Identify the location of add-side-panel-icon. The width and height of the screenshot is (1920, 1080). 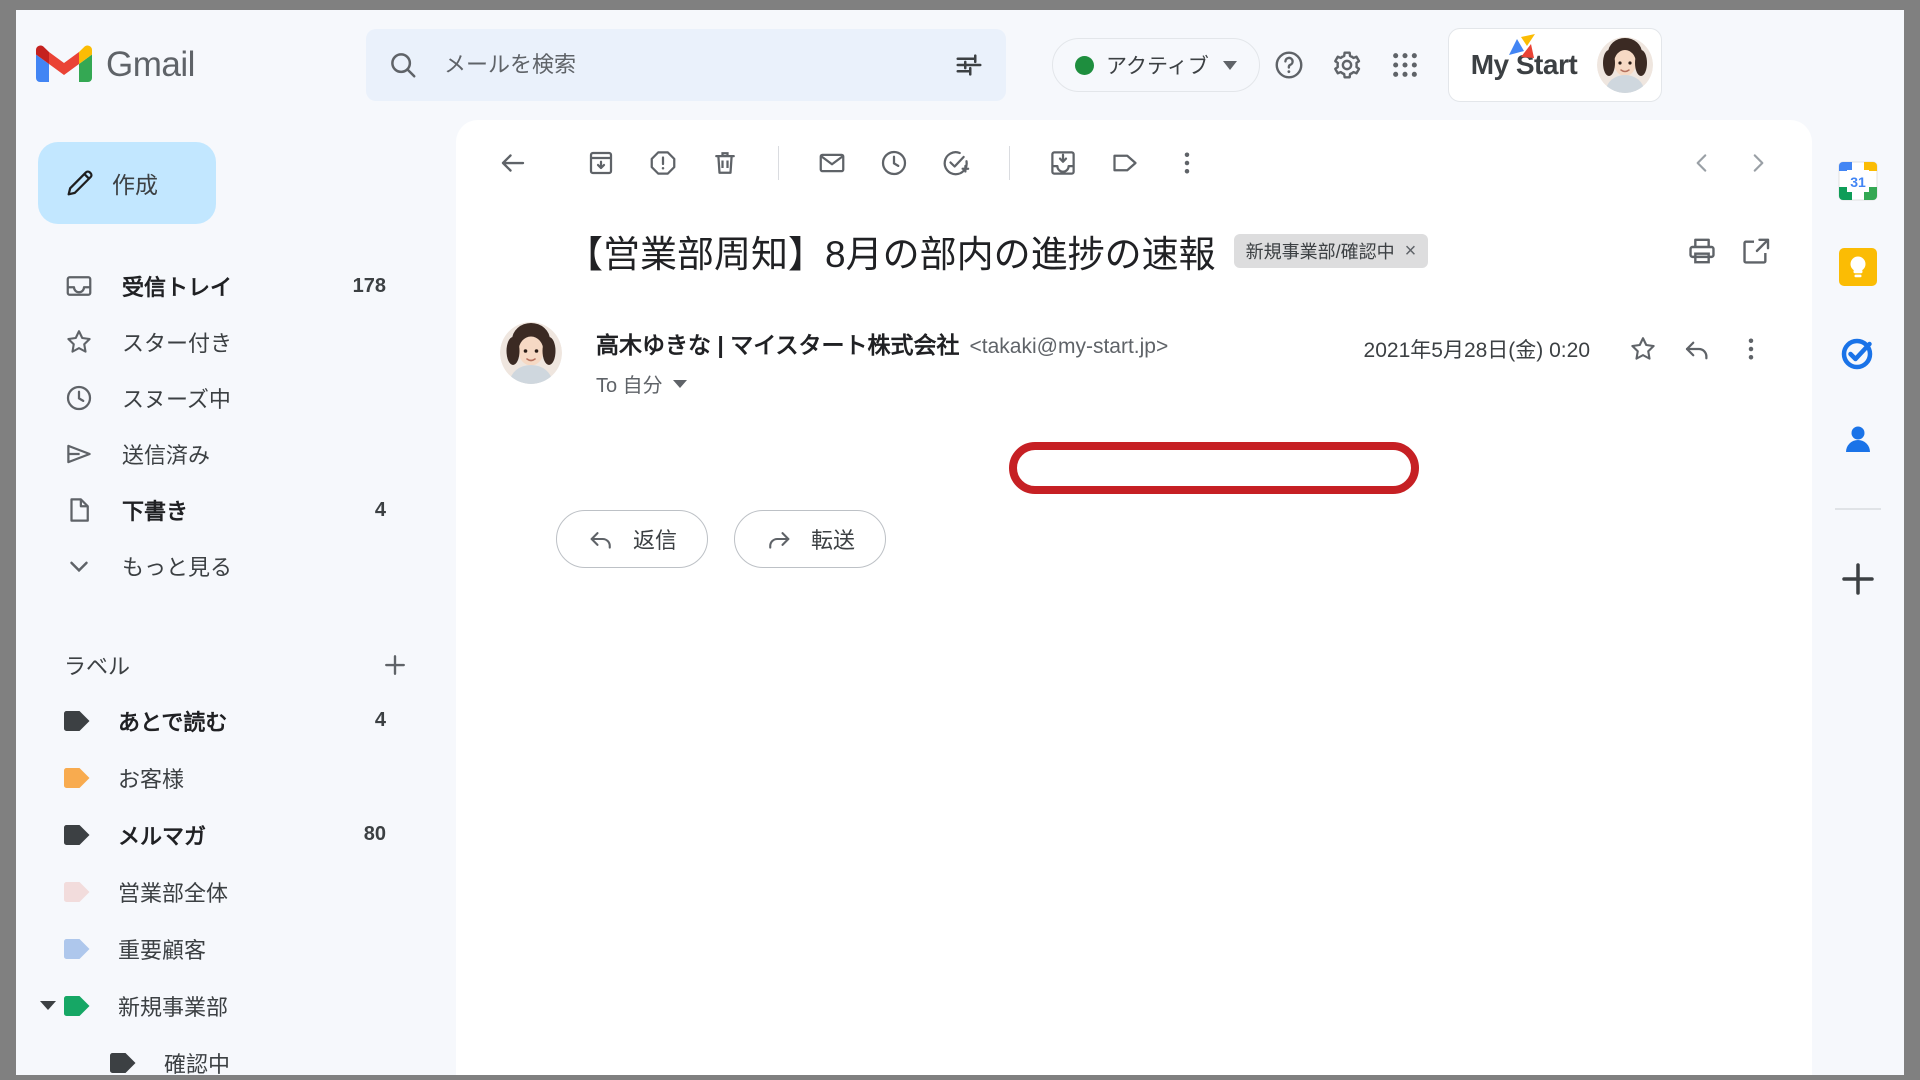
(1858, 579).